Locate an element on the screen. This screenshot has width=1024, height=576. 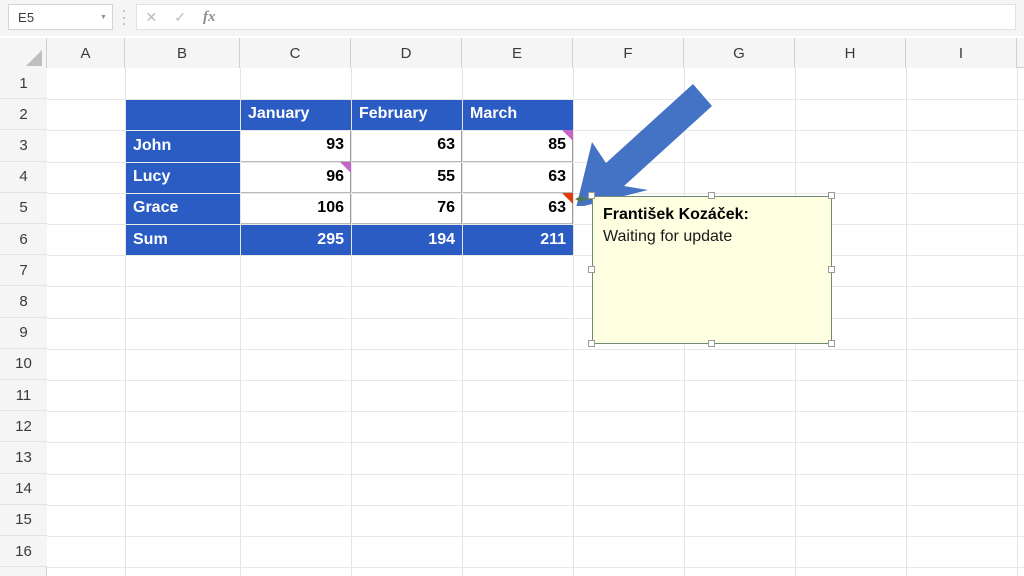
magenta-note-marker-e3 is located at coordinates (567, 136).